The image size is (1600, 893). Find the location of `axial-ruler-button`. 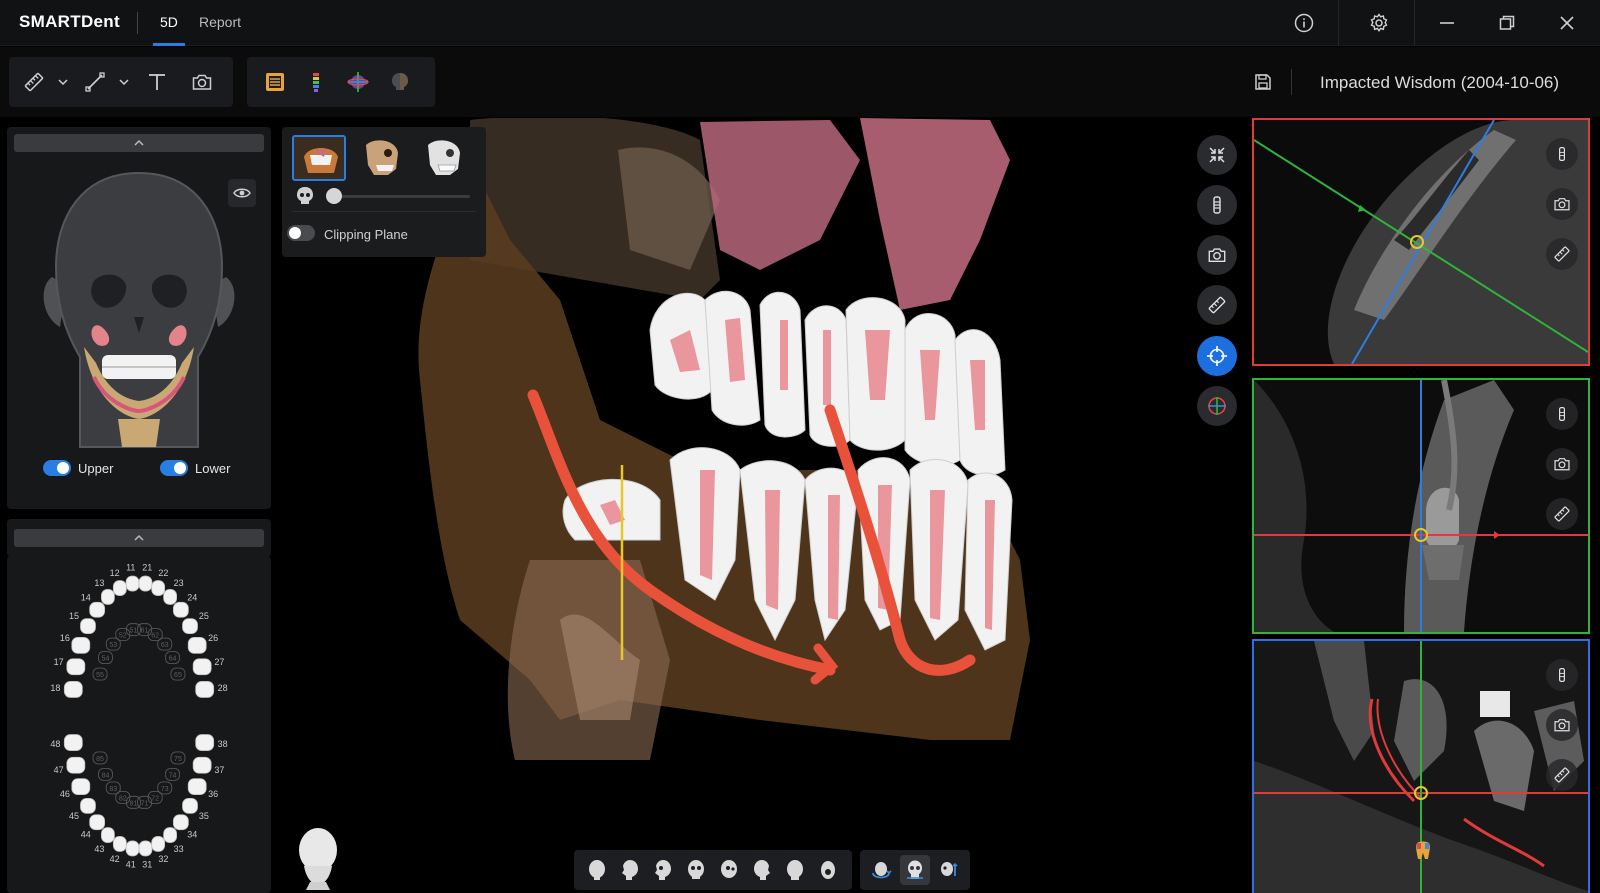

axial-ruler-button is located at coordinates (1562, 254).